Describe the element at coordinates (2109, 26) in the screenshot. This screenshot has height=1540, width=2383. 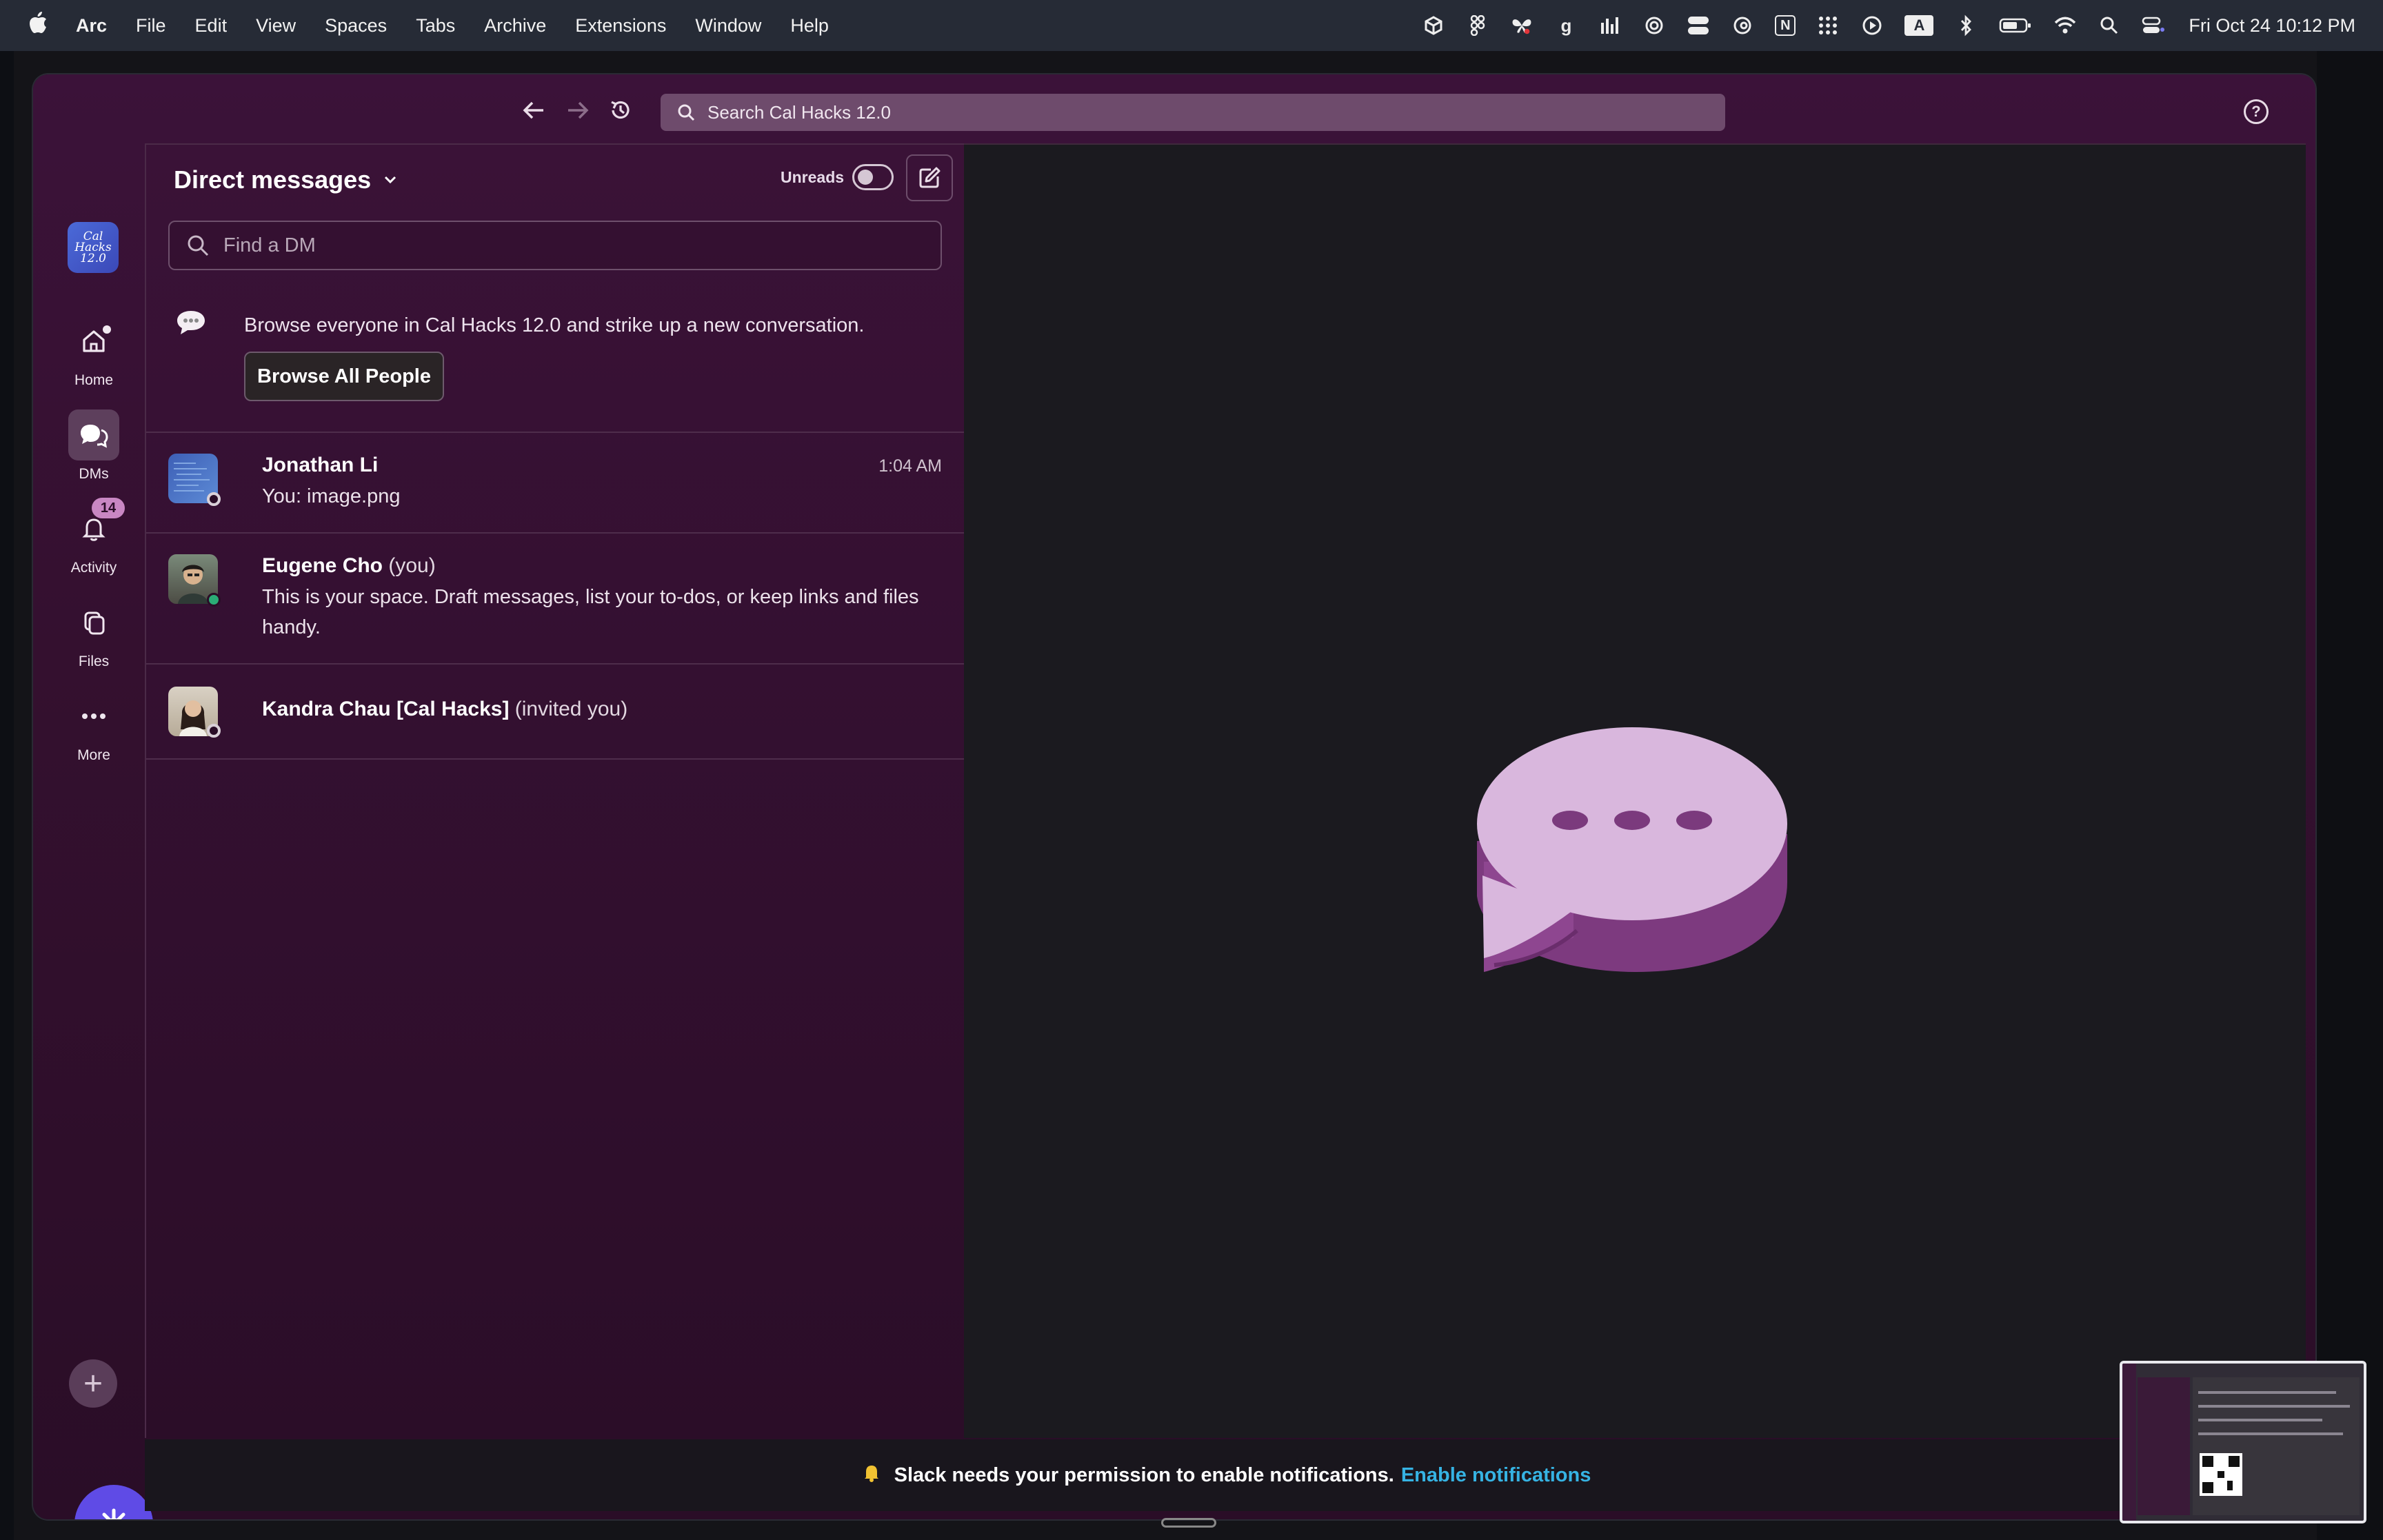
I see `spotlight-icon` at that location.